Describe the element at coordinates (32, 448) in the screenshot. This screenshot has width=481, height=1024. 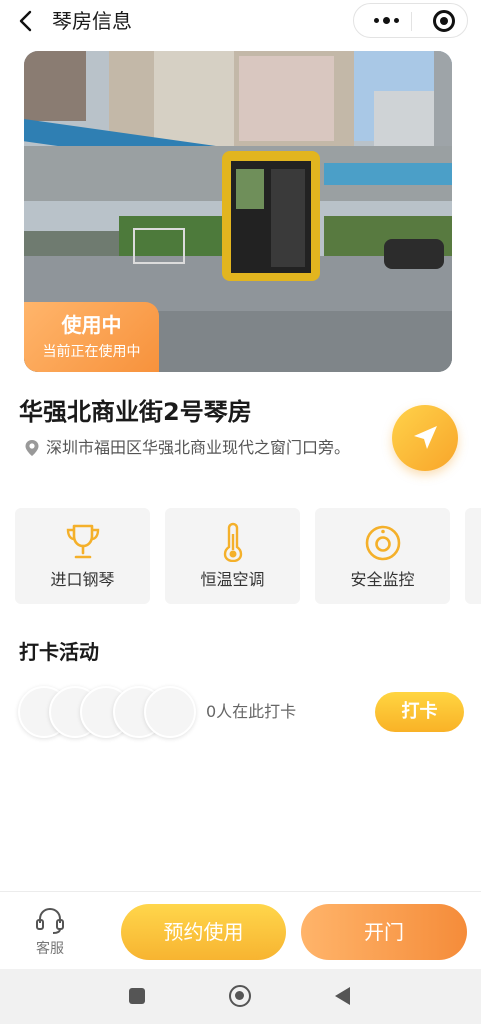
I see `location-pin-icon` at that location.